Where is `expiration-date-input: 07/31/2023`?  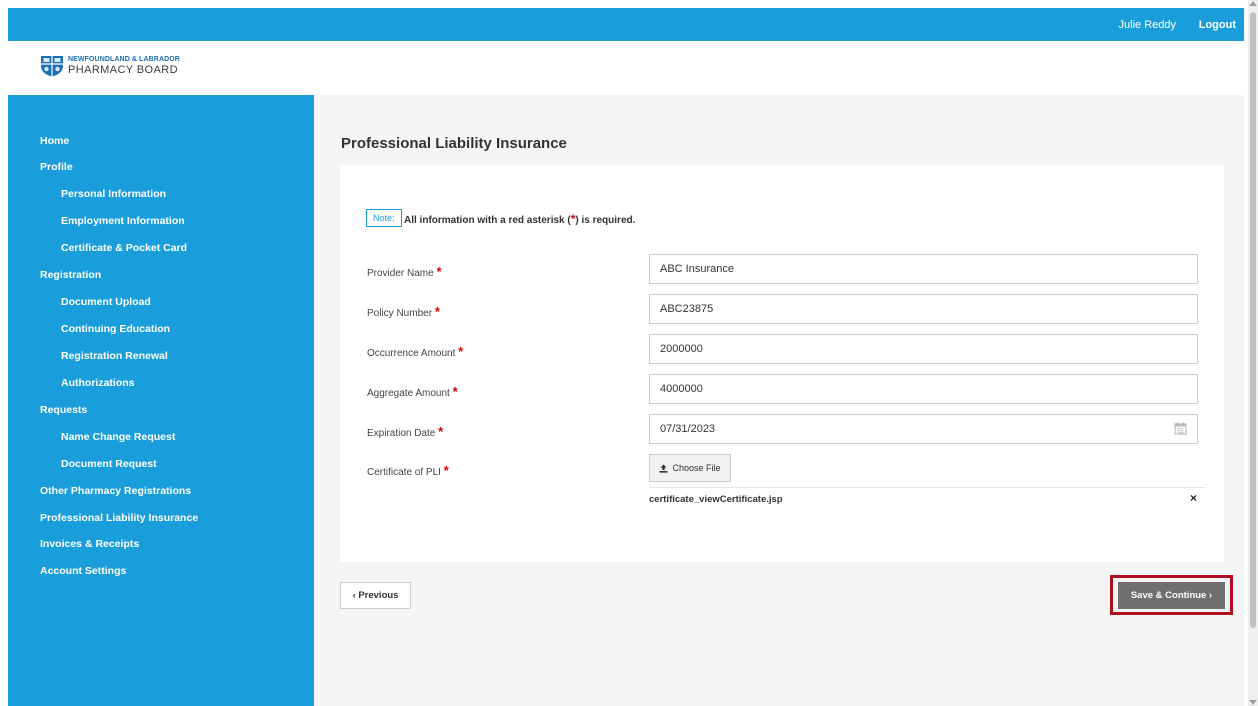 expiration-date-input: 07/31/2023 is located at coordinates (923, 429).